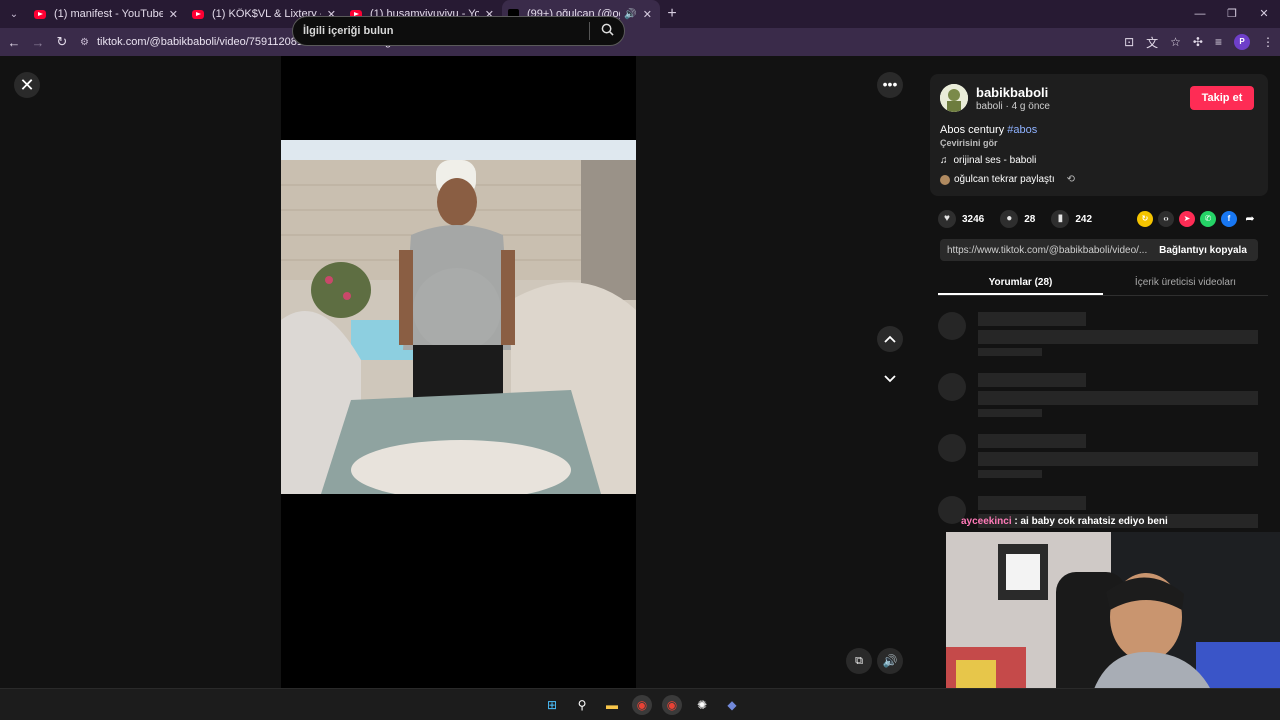 This screenshot has width=1280, height=720. Describe the element at coordinates (1185, 282) in the screenshot. I see `tab-creator-videos: İçerik üreticisi videoları` at that location.